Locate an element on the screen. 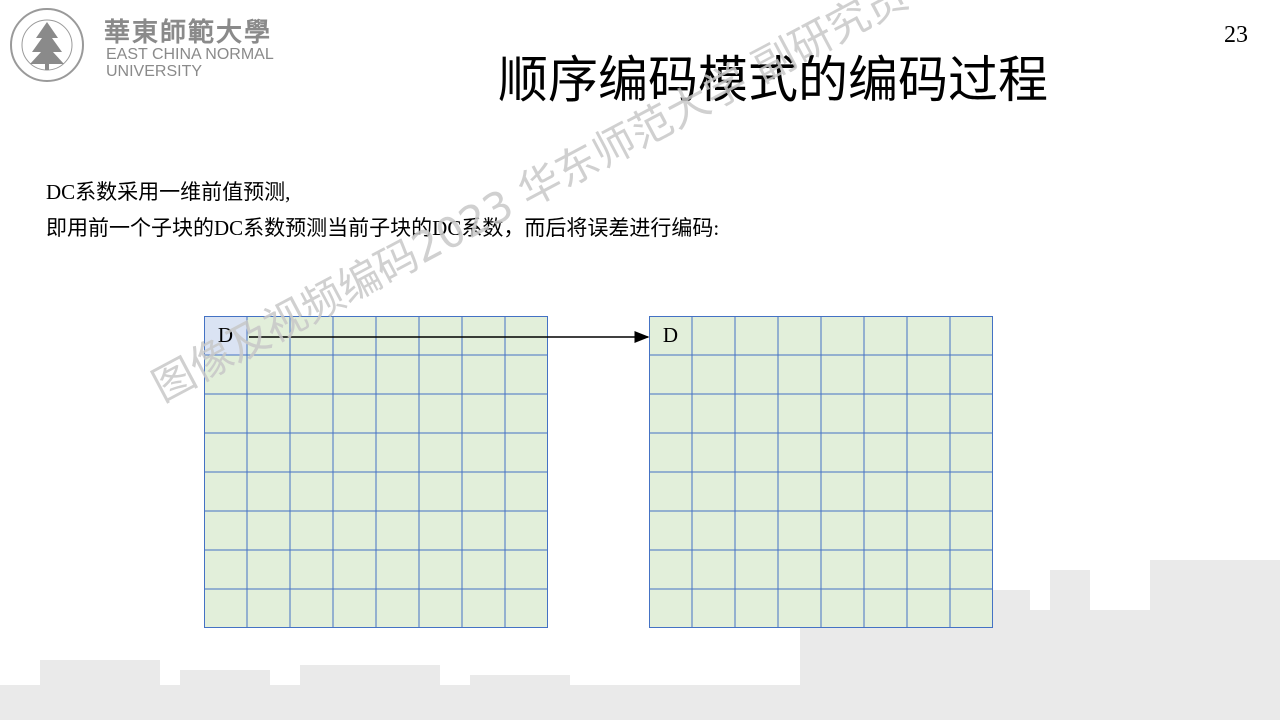  current-block-grid: D is located at coordinates (821, 472).